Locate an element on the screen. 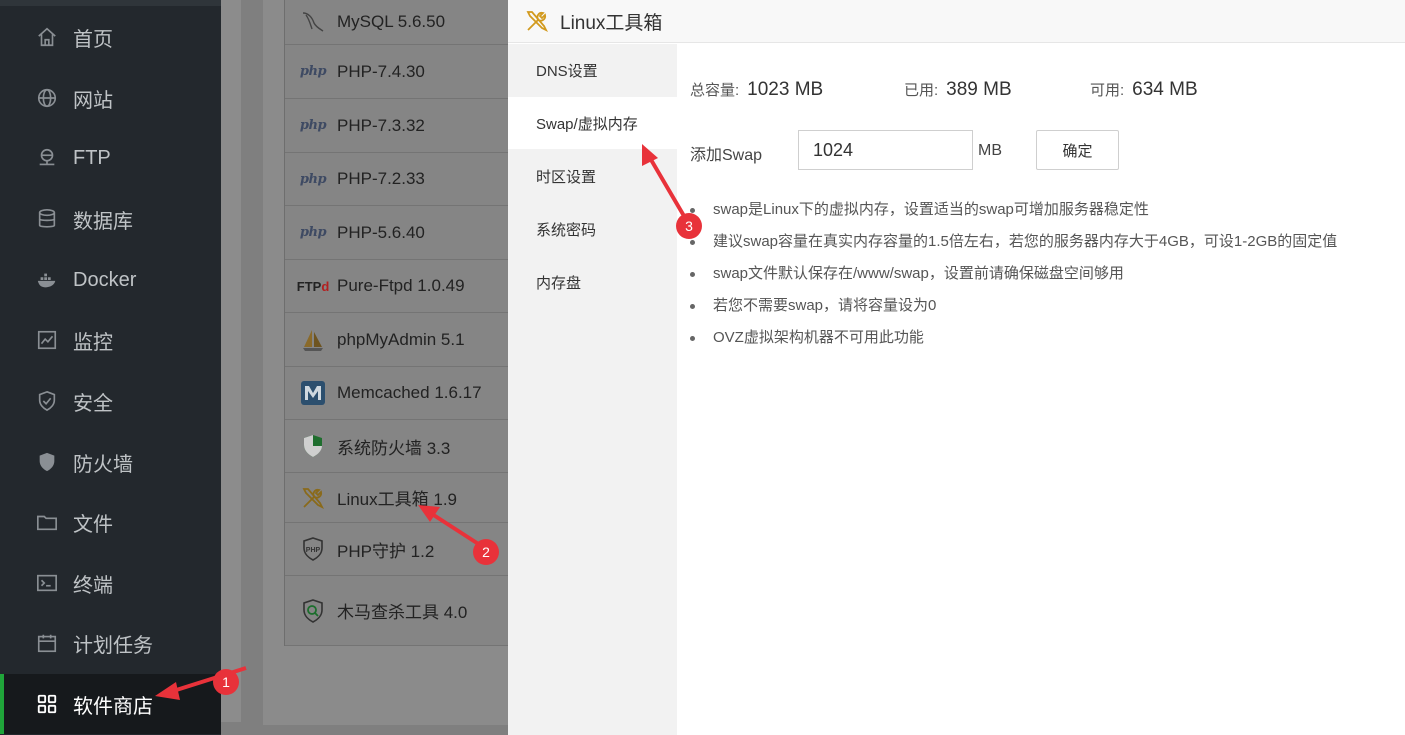  stat-value: 389 MB is located at coordinates (979, 89).